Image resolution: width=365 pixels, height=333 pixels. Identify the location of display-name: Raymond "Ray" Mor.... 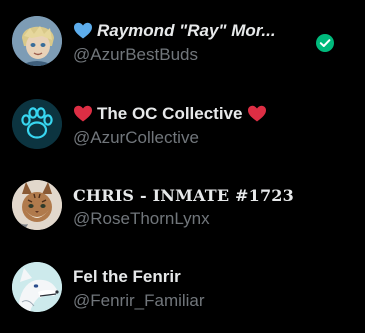
(174, 31).